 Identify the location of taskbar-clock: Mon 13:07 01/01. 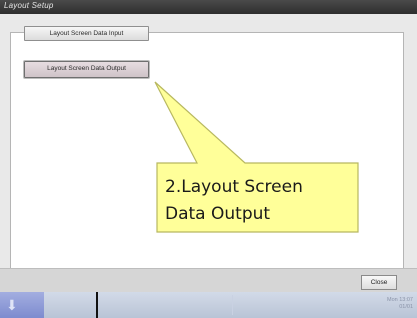
(383, 304).